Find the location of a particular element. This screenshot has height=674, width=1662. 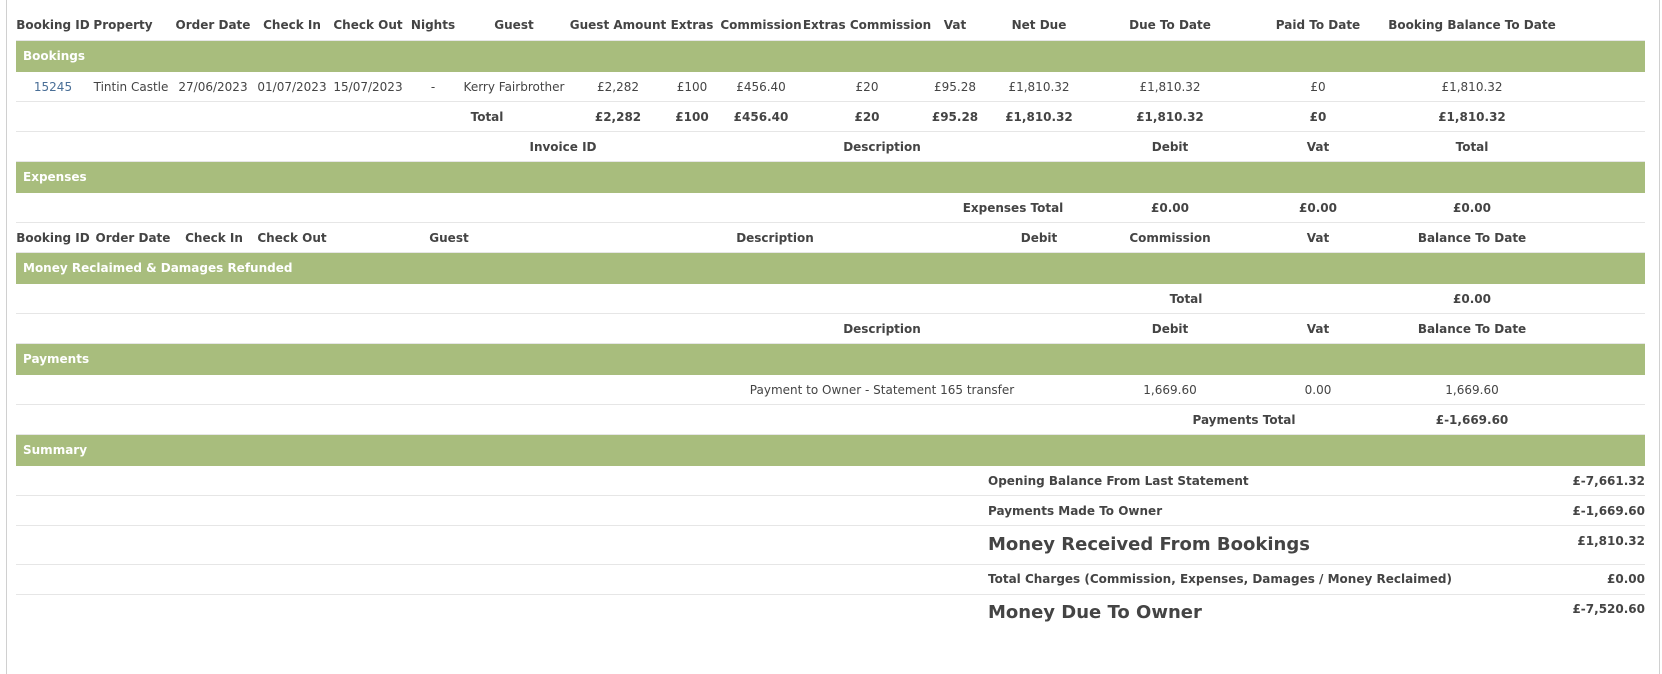

pay-col-description: Description is located at coordinates (882, 329).